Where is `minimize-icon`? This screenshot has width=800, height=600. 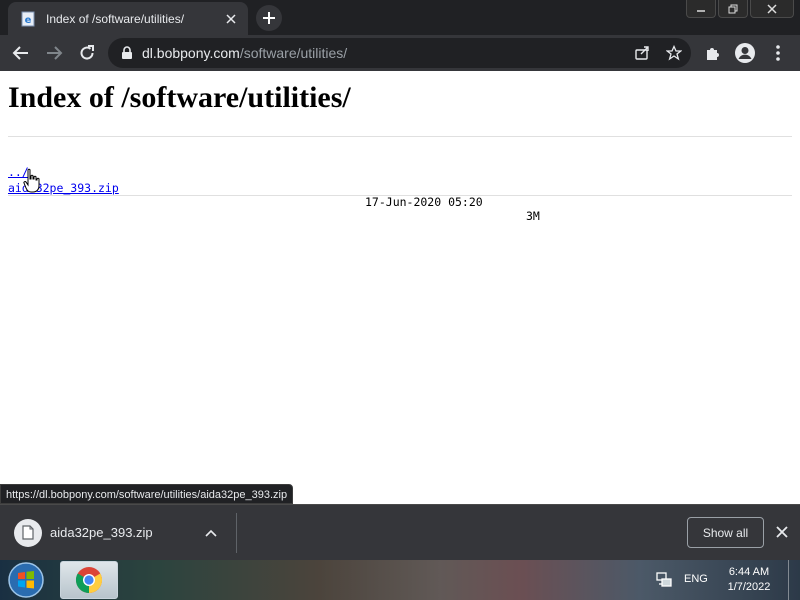 minimize-icon is located at coordinates (701, 10).